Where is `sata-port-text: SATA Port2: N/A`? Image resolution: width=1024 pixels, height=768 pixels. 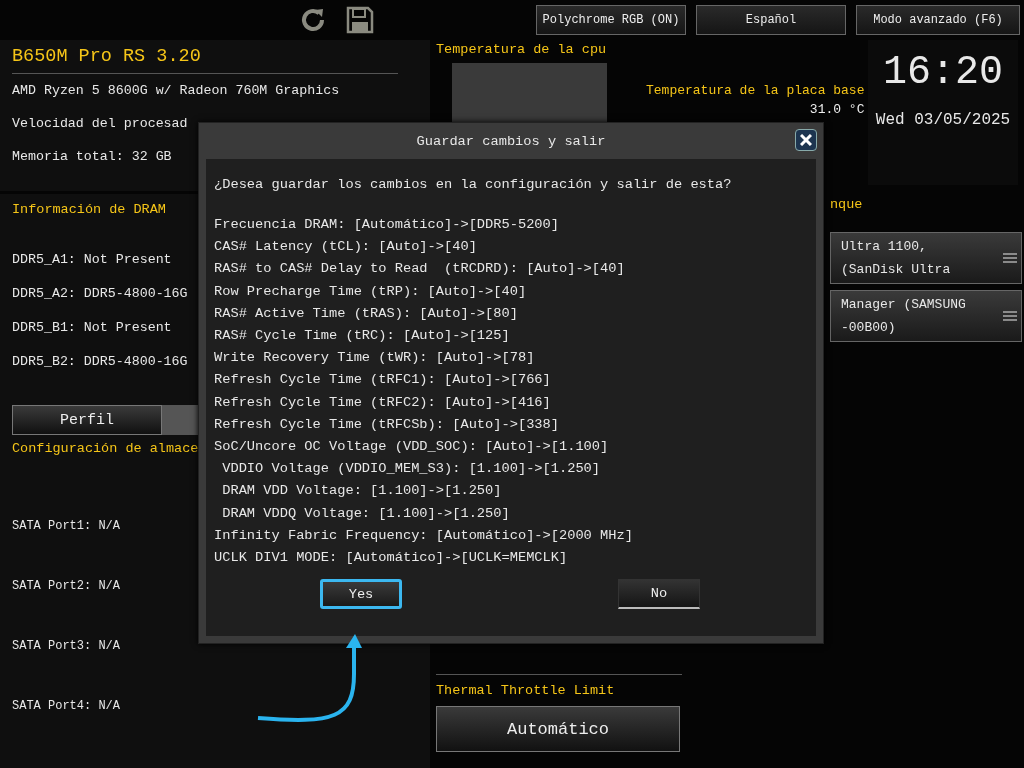
sata-port-text: SATA Port2: N/A is located at coordinates (66, 586).